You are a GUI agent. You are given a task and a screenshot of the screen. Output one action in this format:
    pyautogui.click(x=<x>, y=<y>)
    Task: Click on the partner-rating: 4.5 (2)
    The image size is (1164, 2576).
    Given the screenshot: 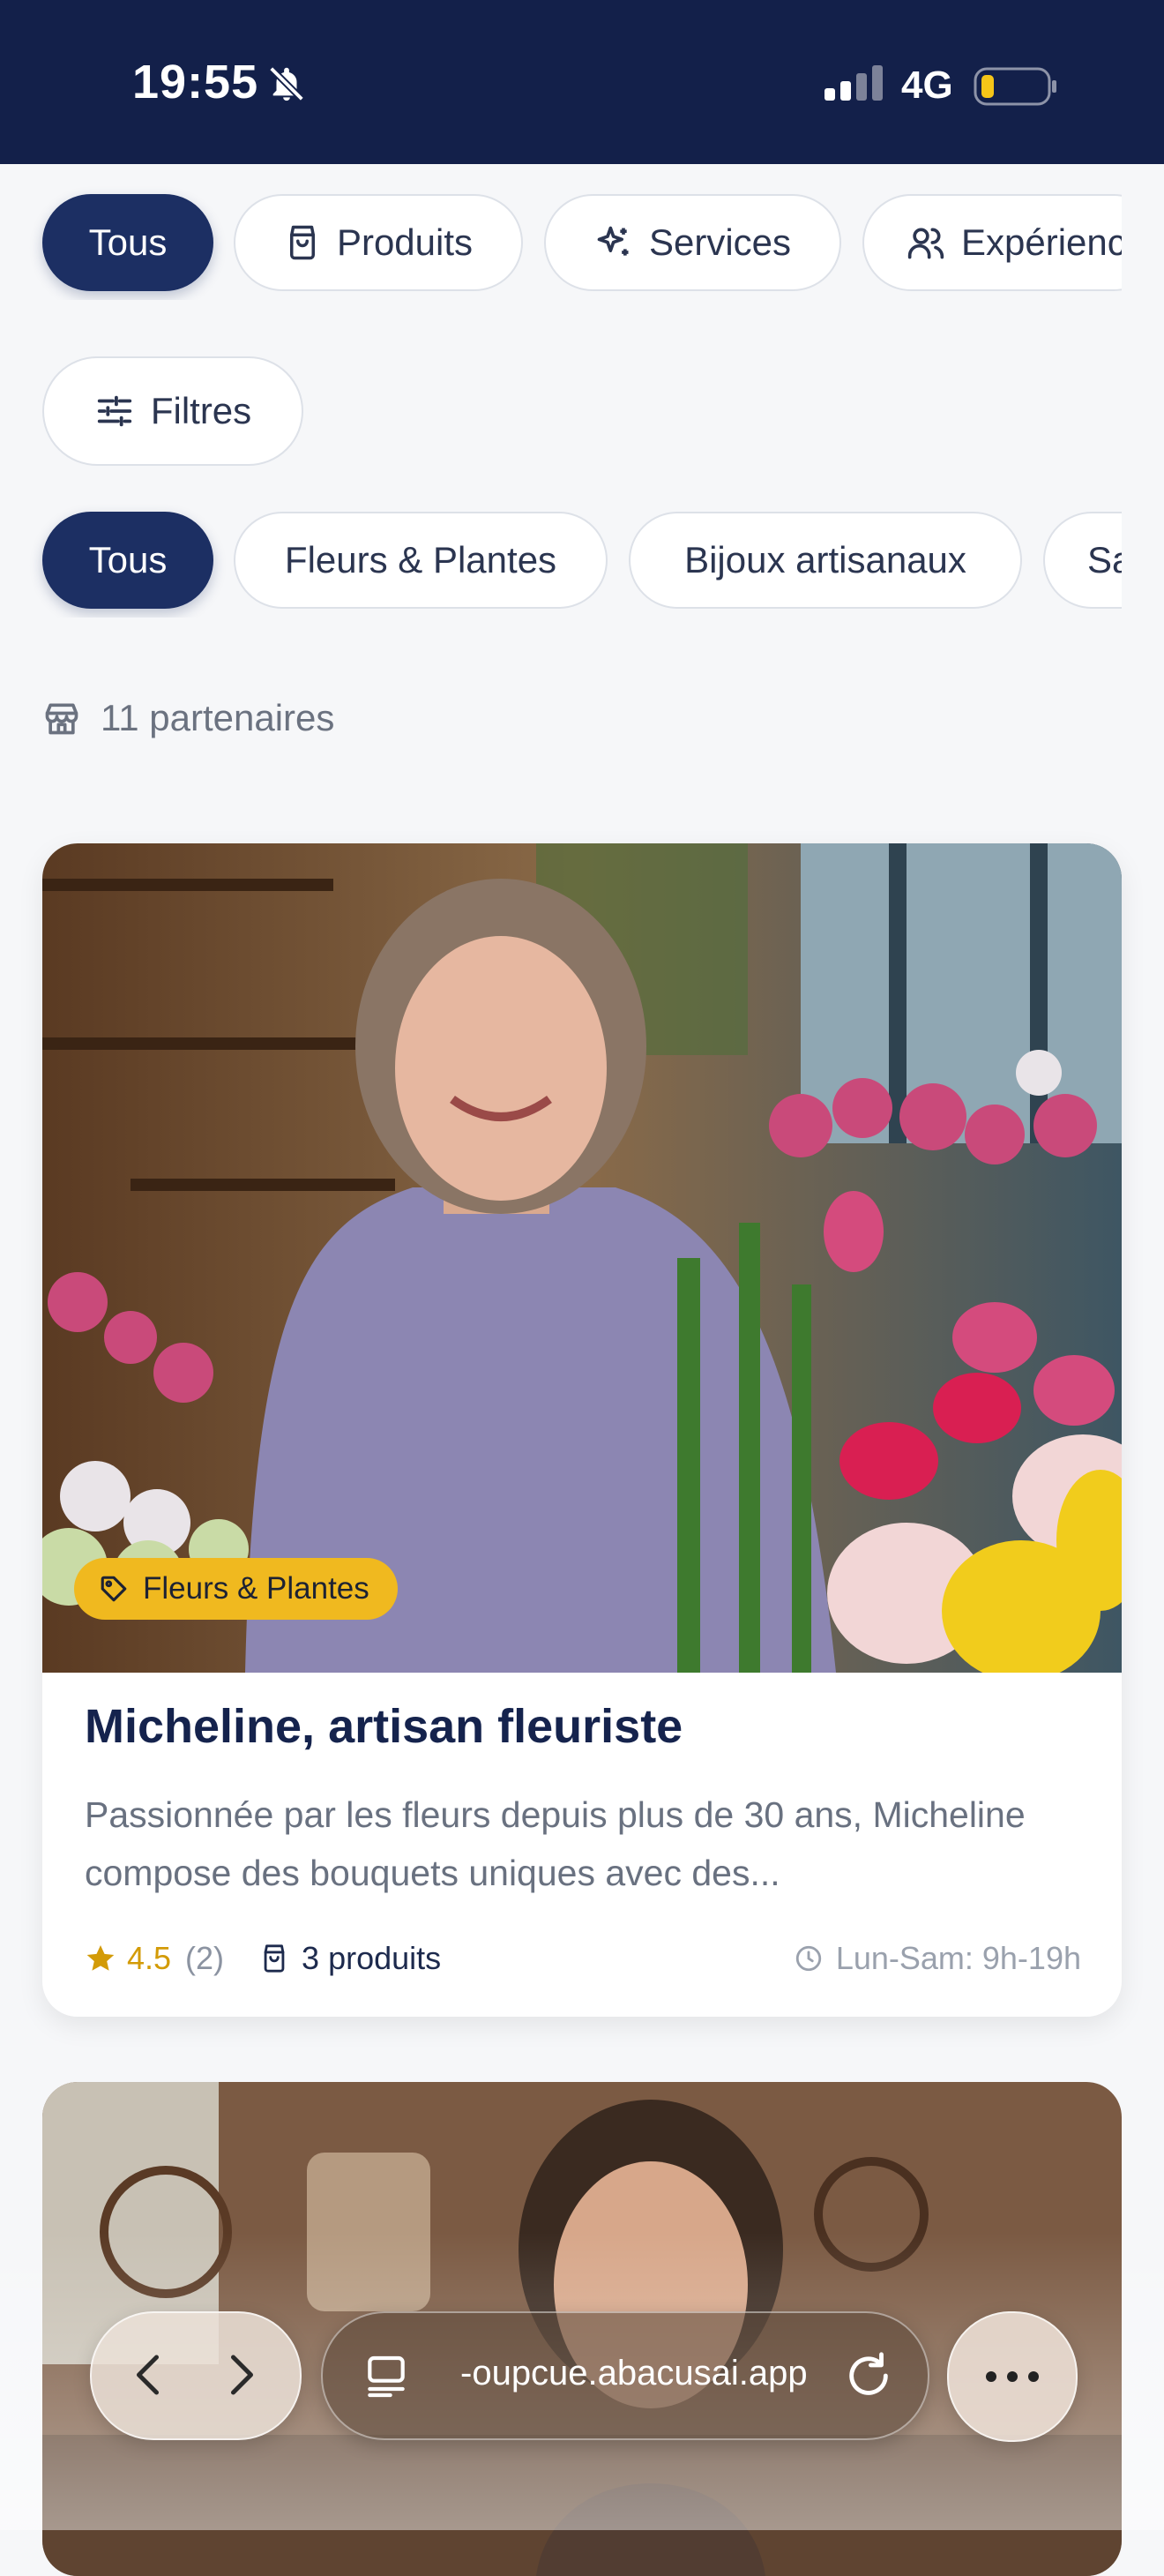 What is the action you would take?
    pyautogui.click(x=154, y=1958)
    